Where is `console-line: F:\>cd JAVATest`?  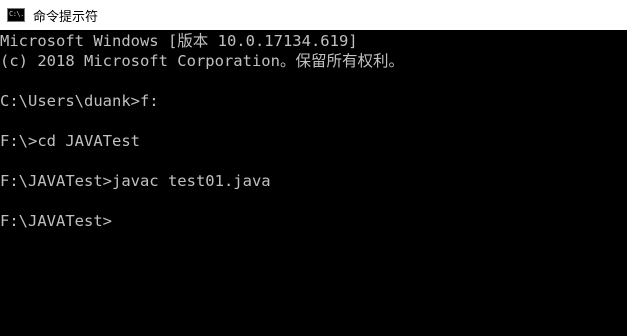 console-line: F:\>cd JAVATest is located at coordinates (70, 141).